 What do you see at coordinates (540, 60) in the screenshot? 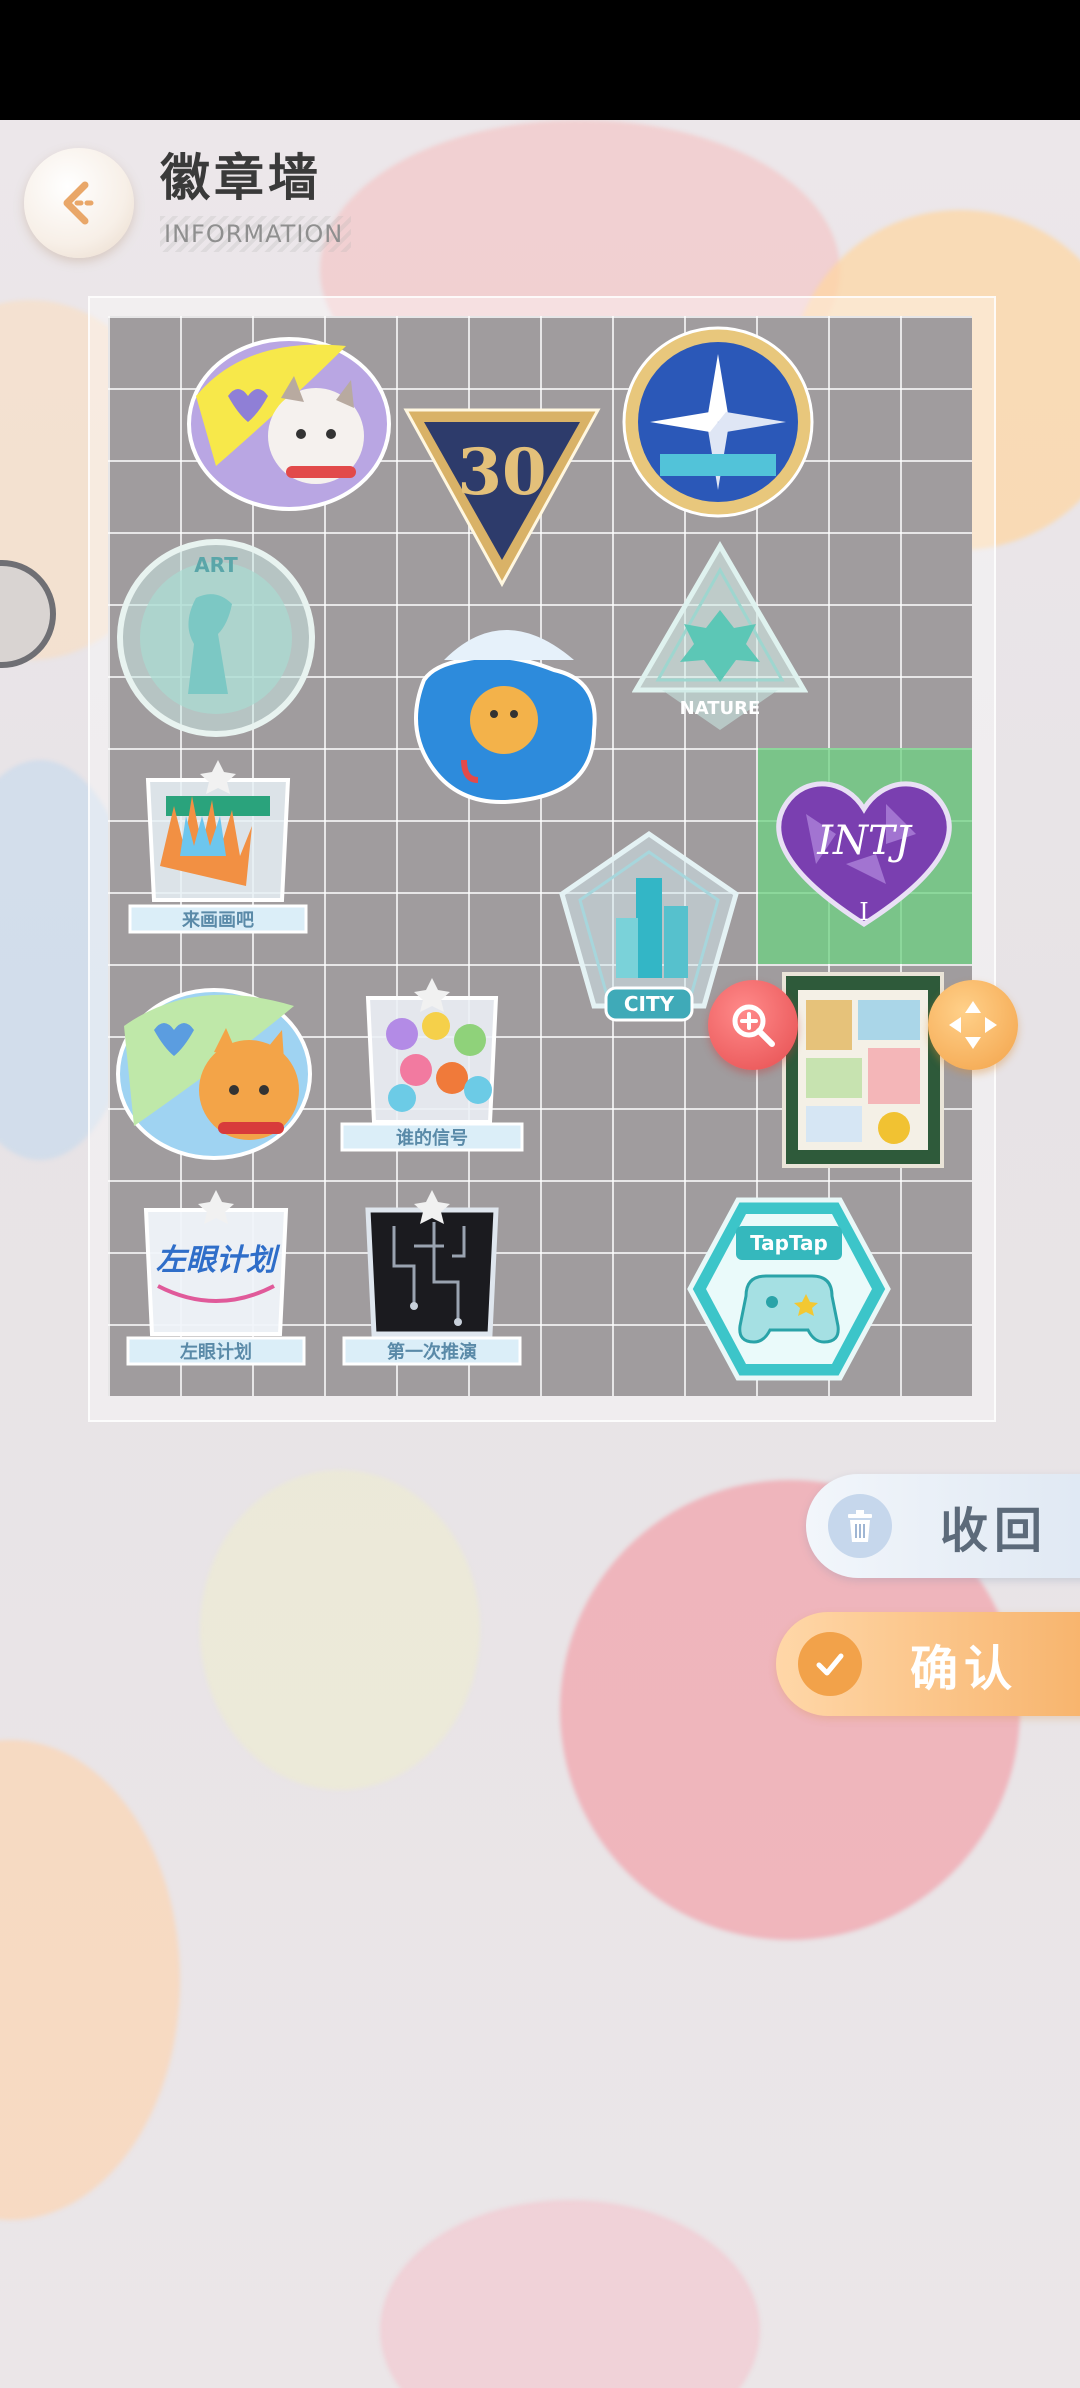
I see `status-bar` at bounding box center [540, 60].